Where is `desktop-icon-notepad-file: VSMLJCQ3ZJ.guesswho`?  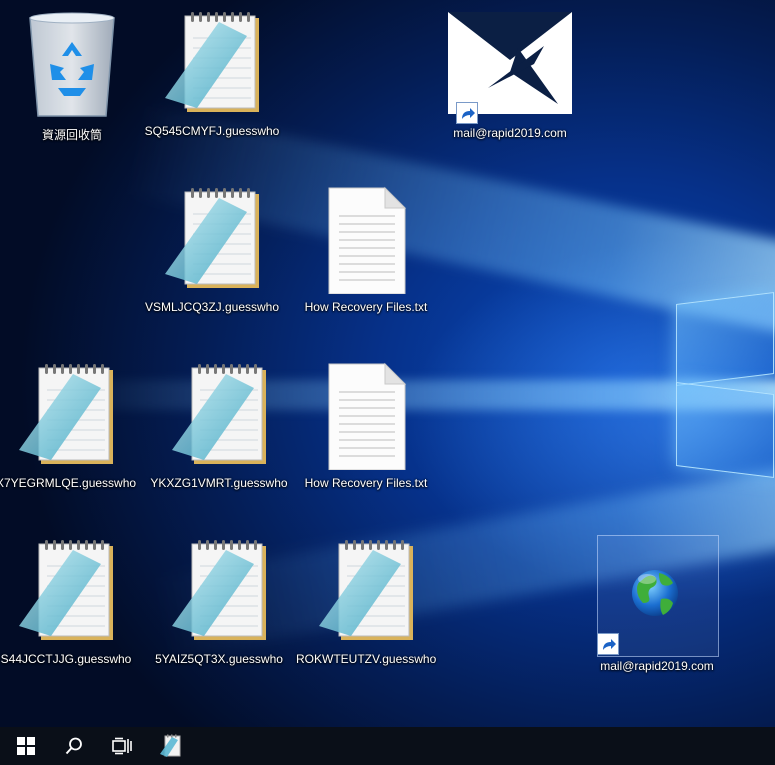 desktop-icon-notepad-file: VSMLJCQ3ZJ.guesswho is located at coordinates (212, 249).